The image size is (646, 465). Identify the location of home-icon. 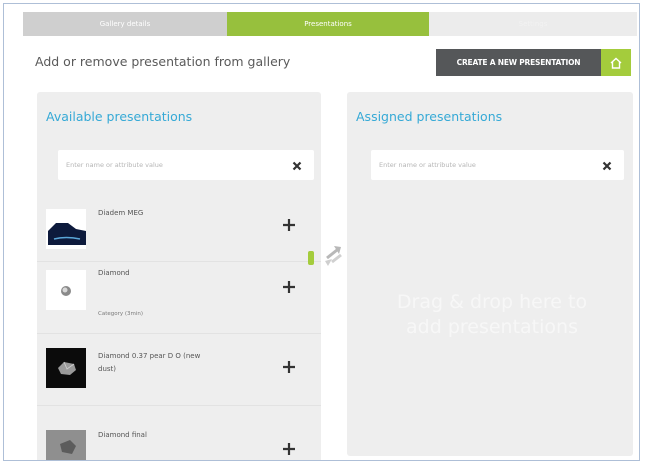
(616, 62).